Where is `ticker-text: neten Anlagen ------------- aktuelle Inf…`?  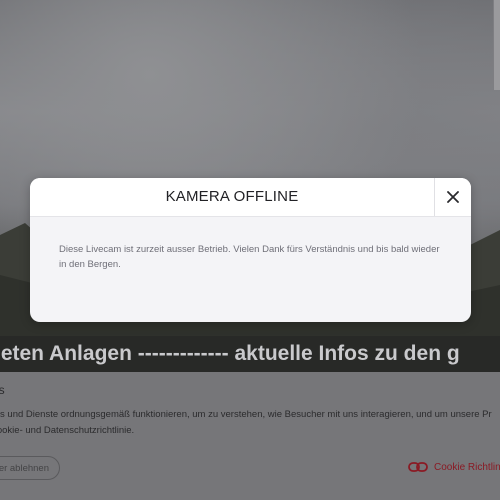
ticker-text: neten Anlagen ------------- aktuelle Inf… is located at coordinates (230, 353).